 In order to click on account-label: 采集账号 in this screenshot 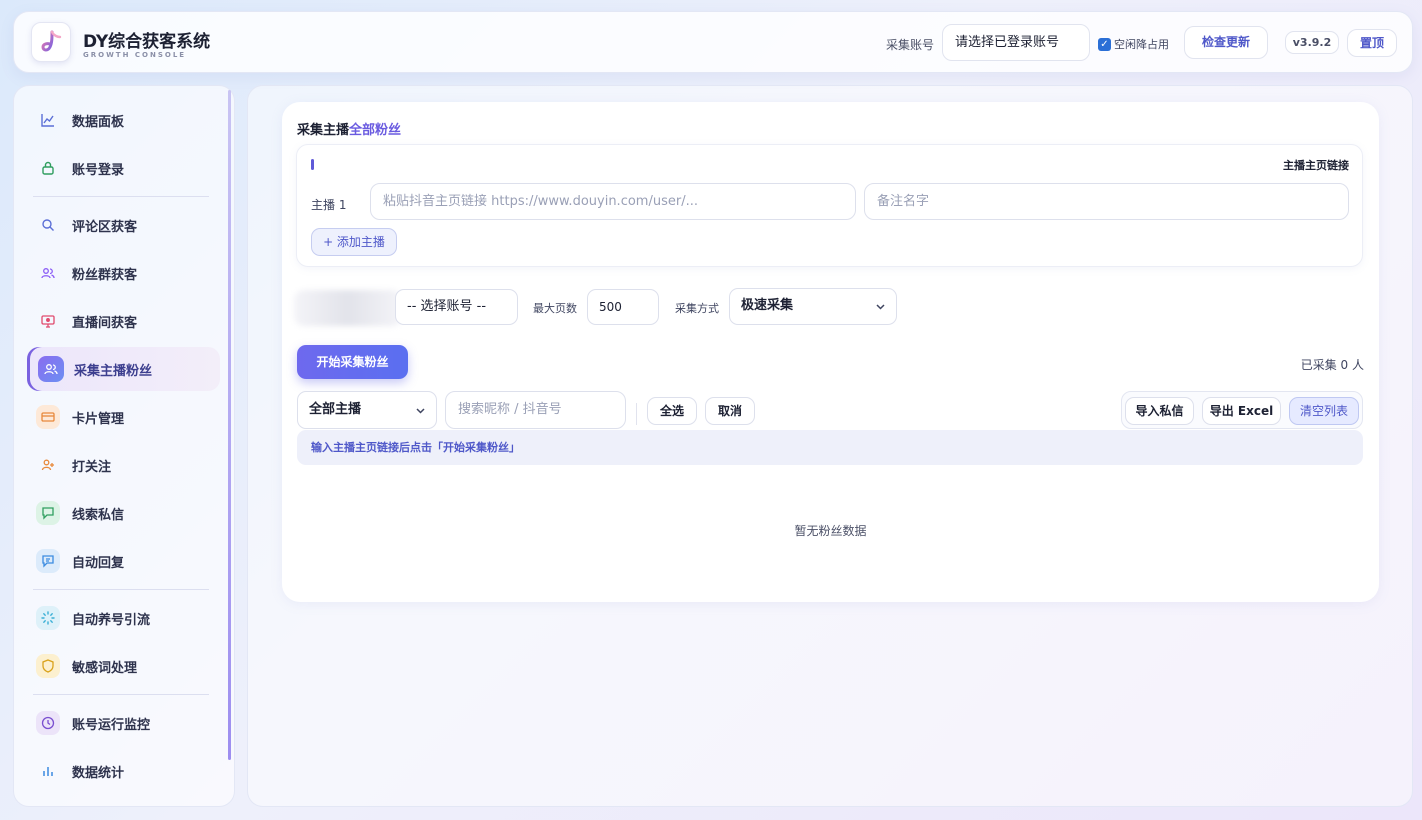, I will do `click(910, 45)`.